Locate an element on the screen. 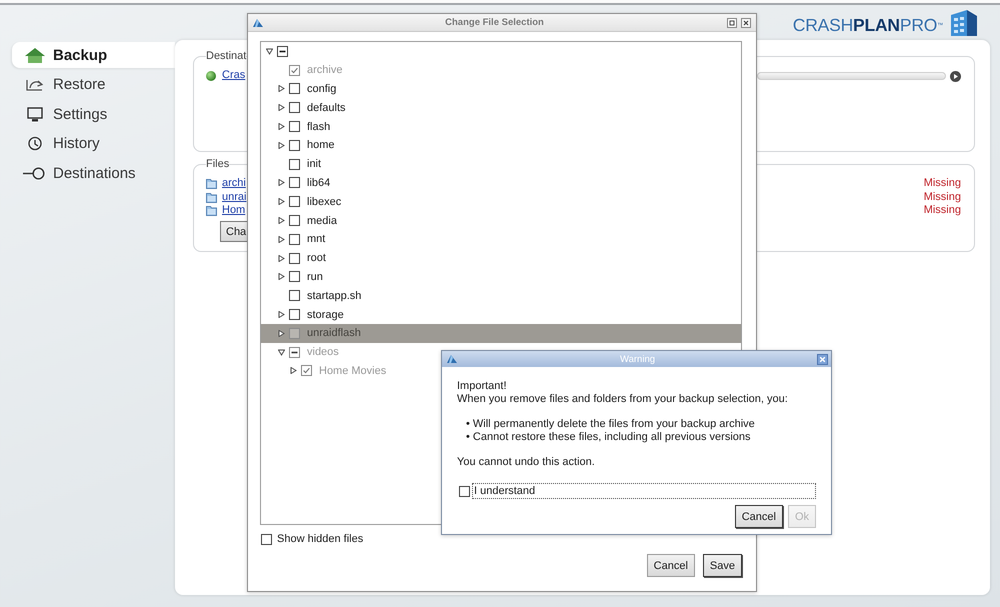  change-button: Cha is located at coordinates (234, 231).